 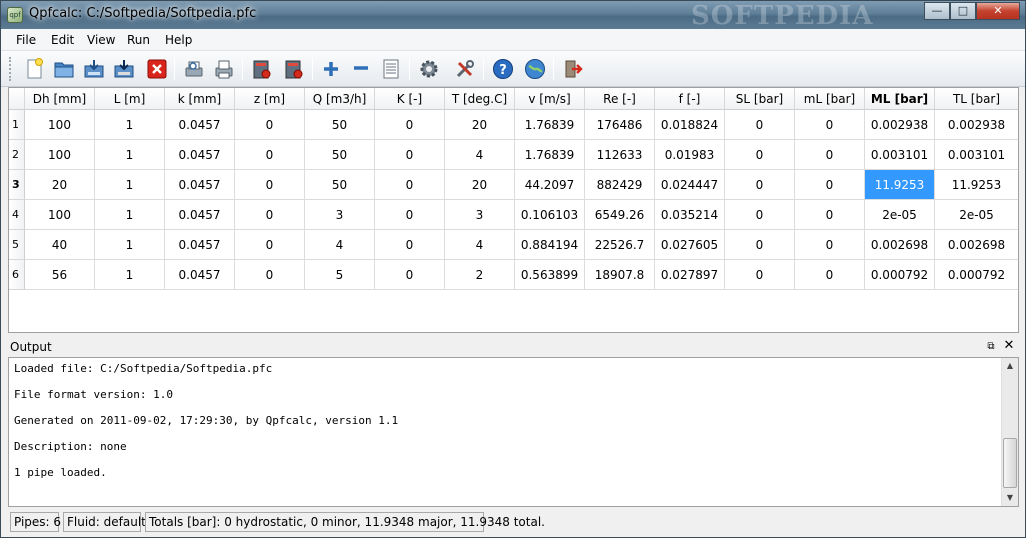 I want to click on maximize-button: □, so click(x=963, y=11).